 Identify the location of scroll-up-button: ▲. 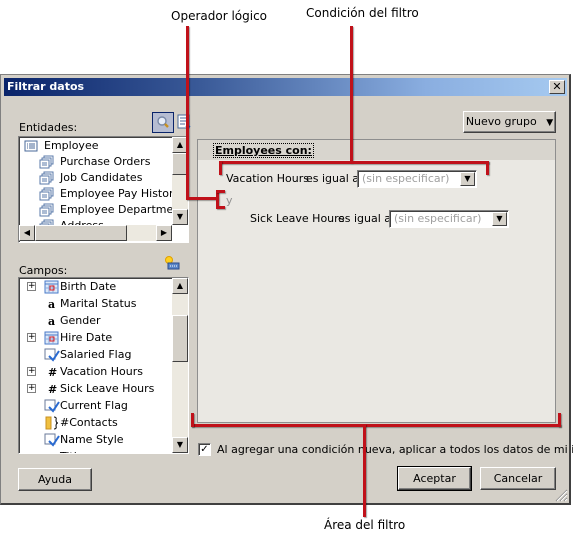
(180, 286).